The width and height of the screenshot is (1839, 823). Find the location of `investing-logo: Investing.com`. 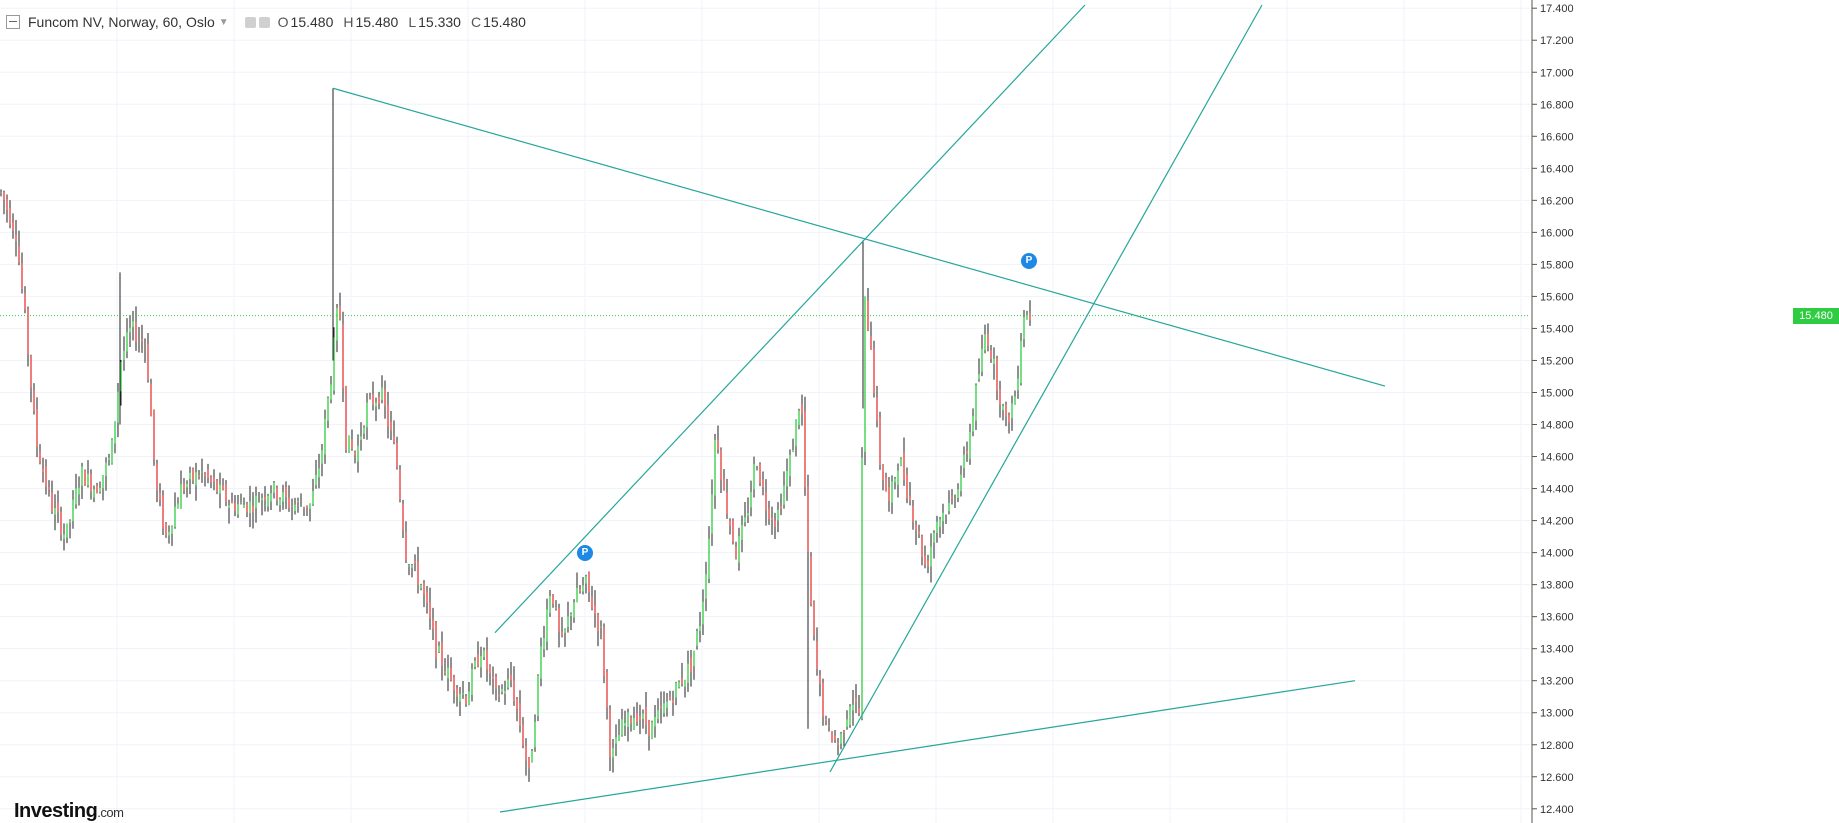

investing-logo: Investing.com is located at coordinates (69, 811).